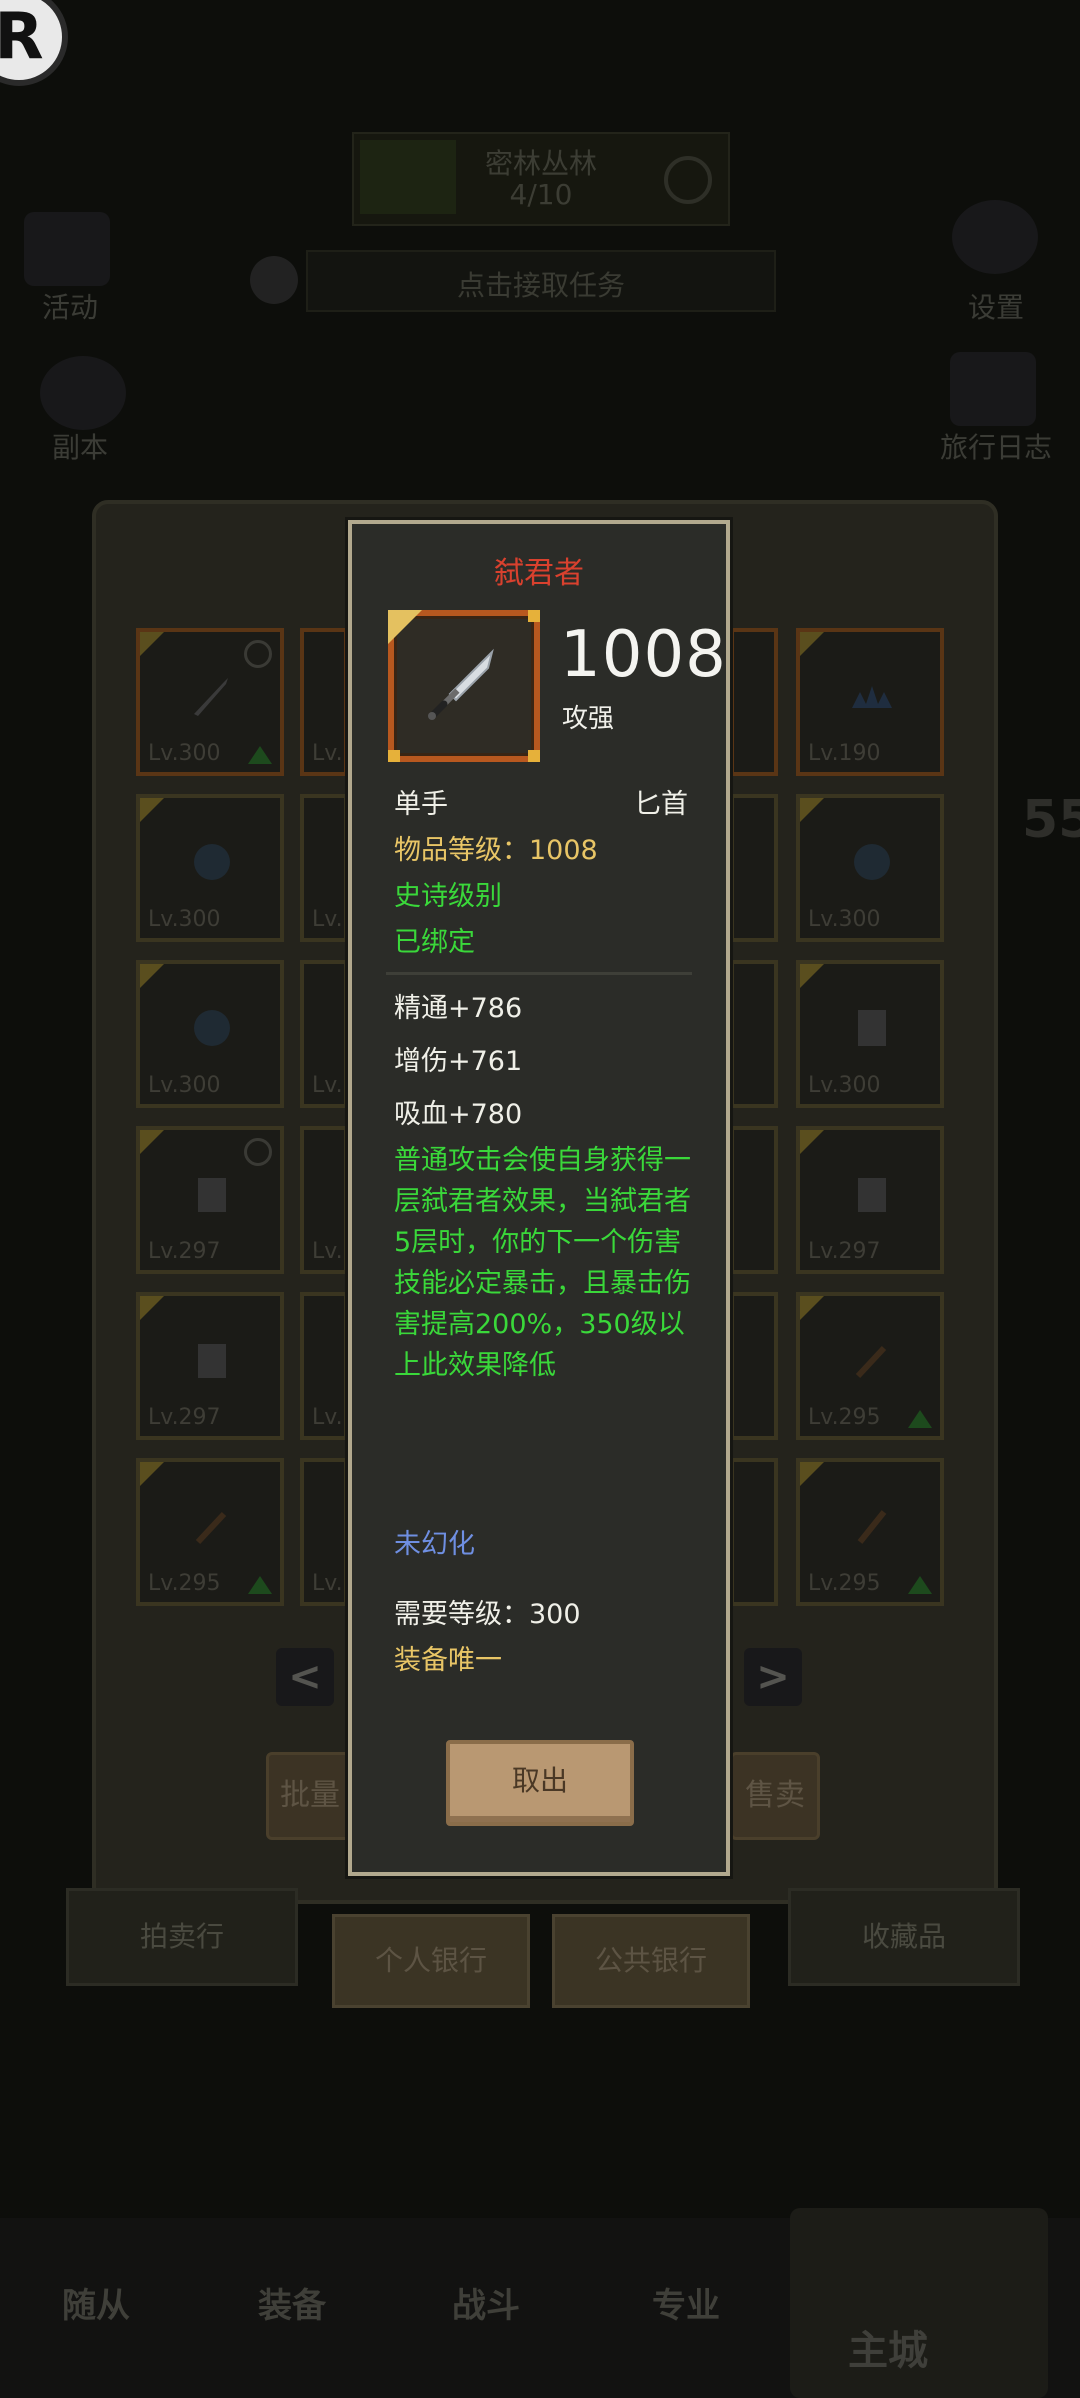  I want to click on app-logo: R, so click(34, 43).